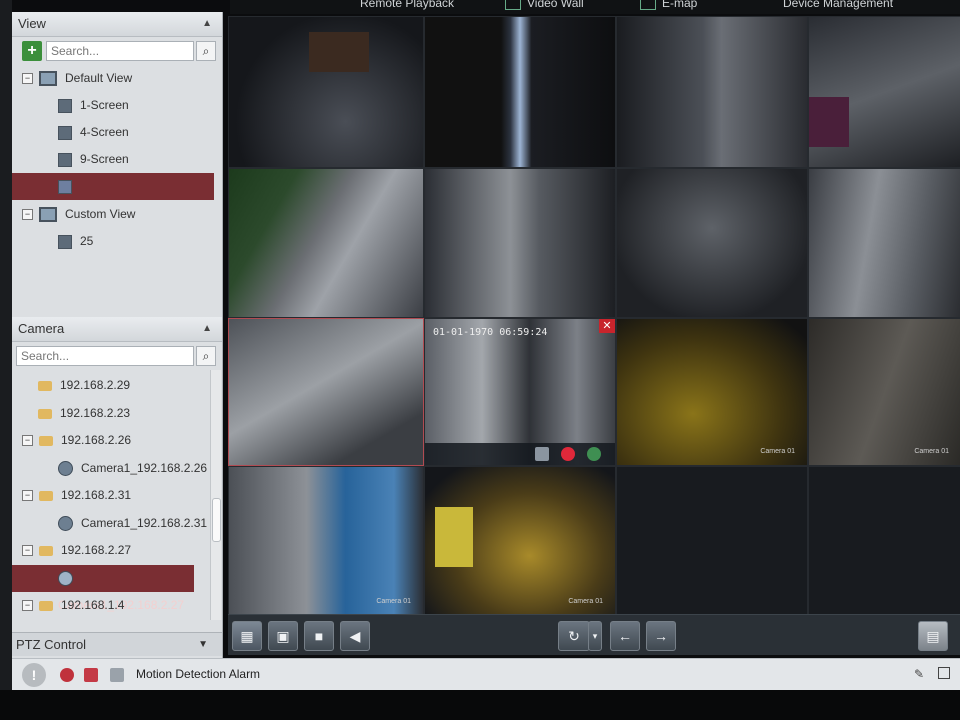 The image size is (960, 720). I want to click on tree-item-4-screen: 4-Screen, so click(113, 132).